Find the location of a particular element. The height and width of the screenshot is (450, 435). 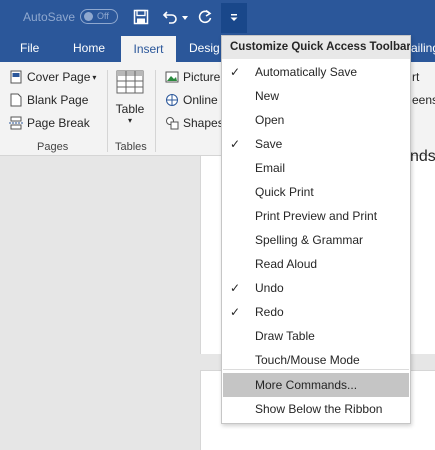

table-button: Table ▾ is located at coordinates (130, 97).